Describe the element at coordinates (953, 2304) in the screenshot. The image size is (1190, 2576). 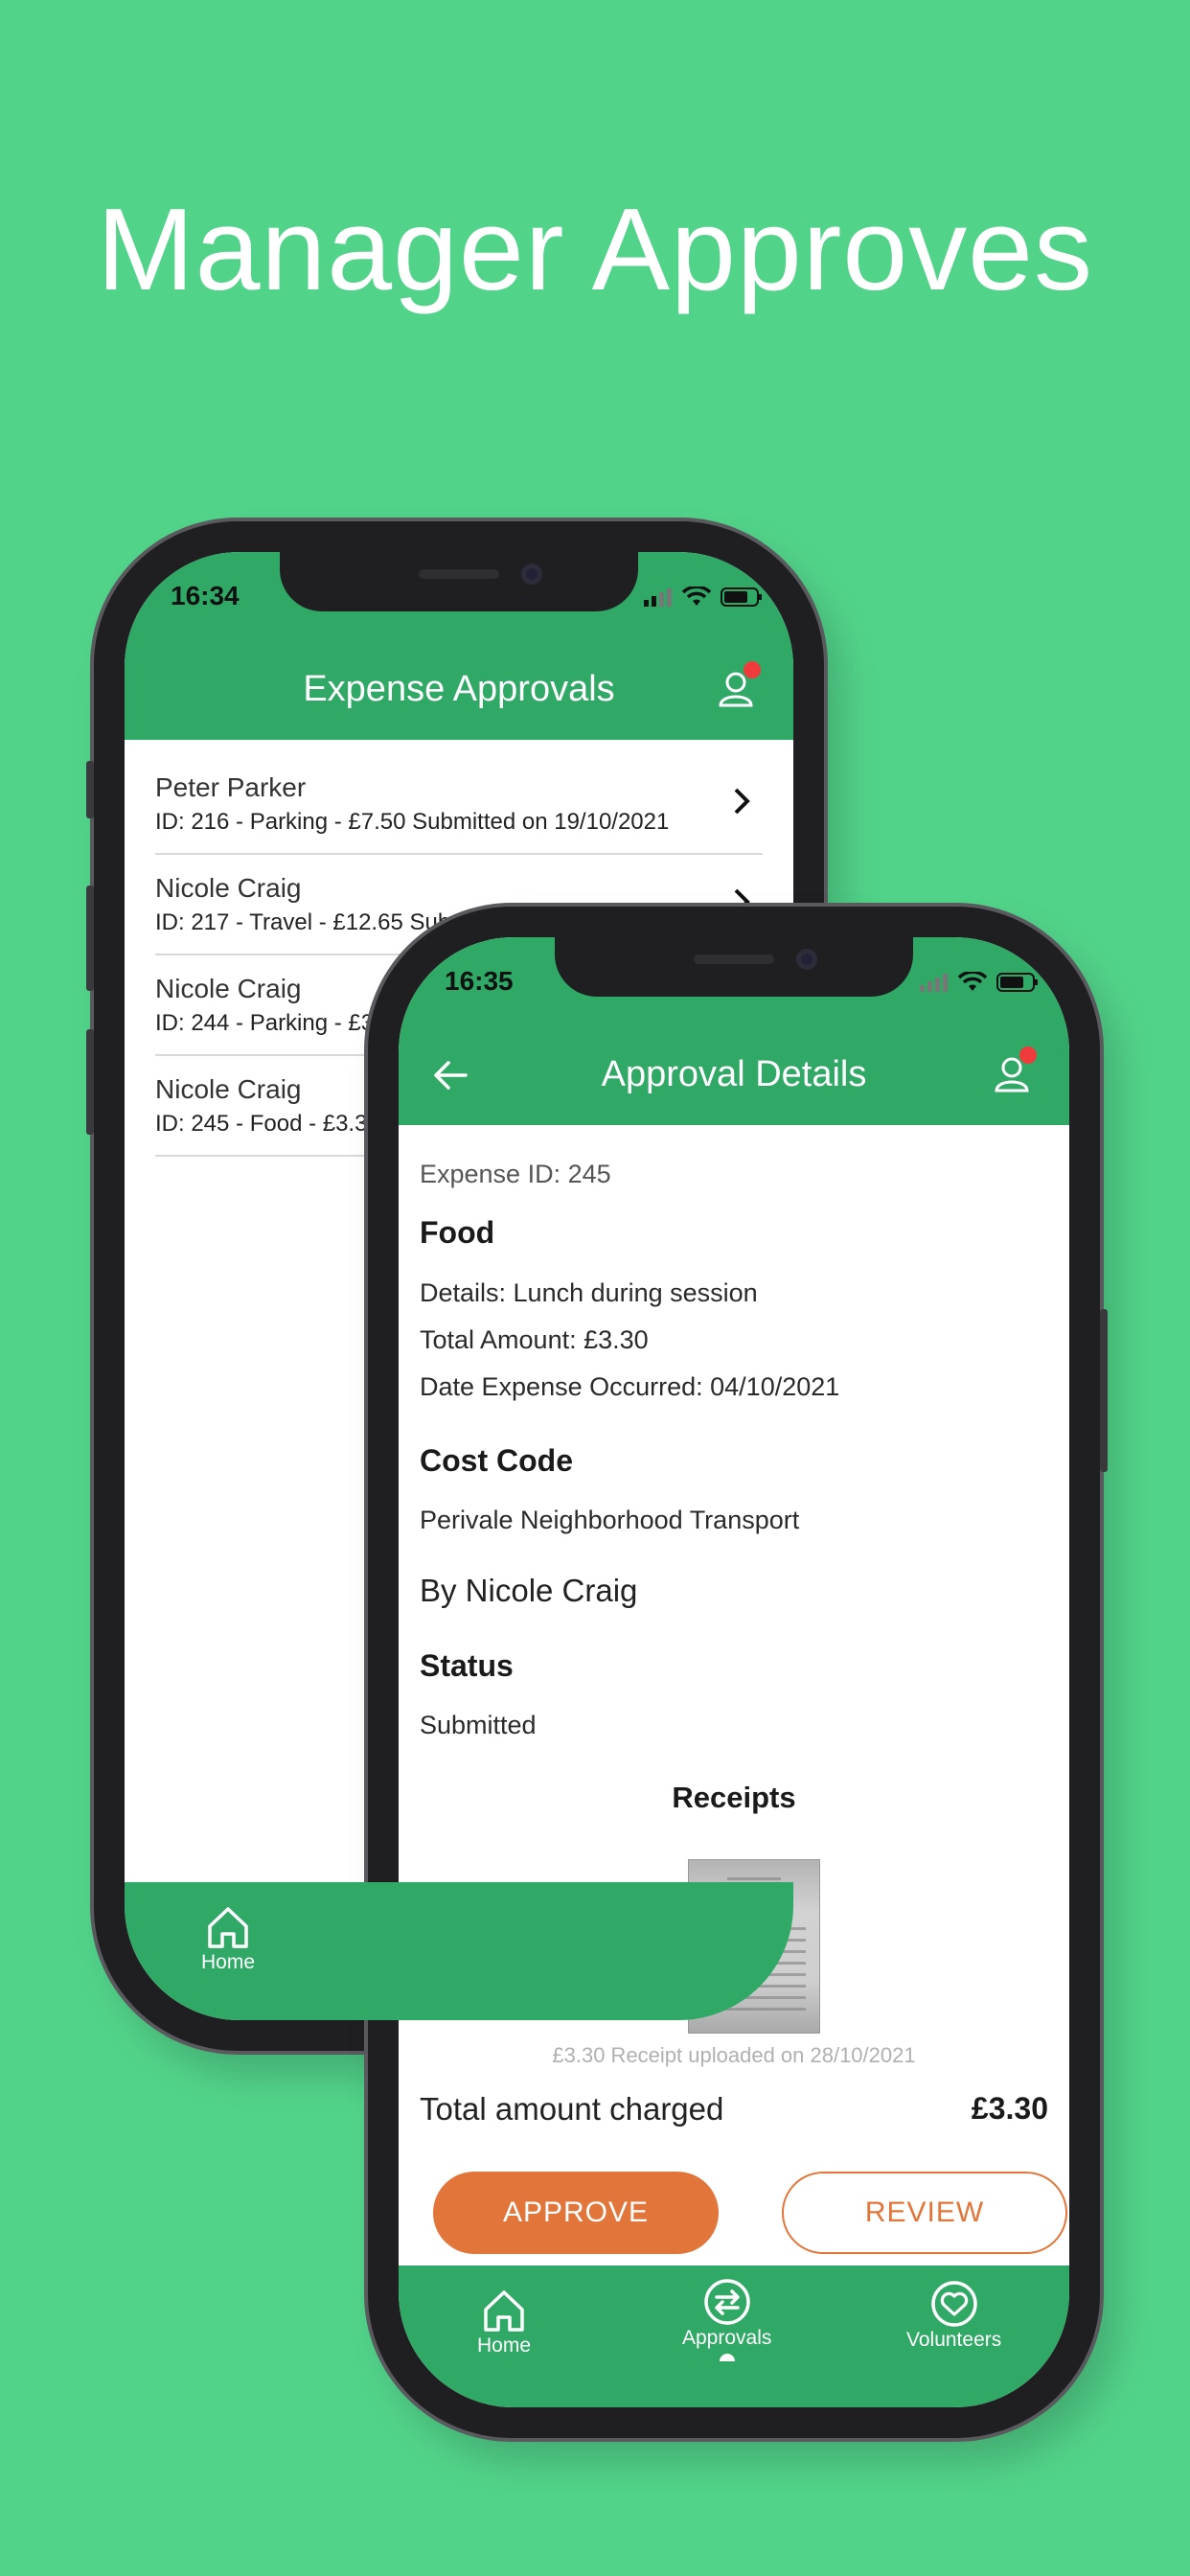
I see `volunteers-icon` at that location.